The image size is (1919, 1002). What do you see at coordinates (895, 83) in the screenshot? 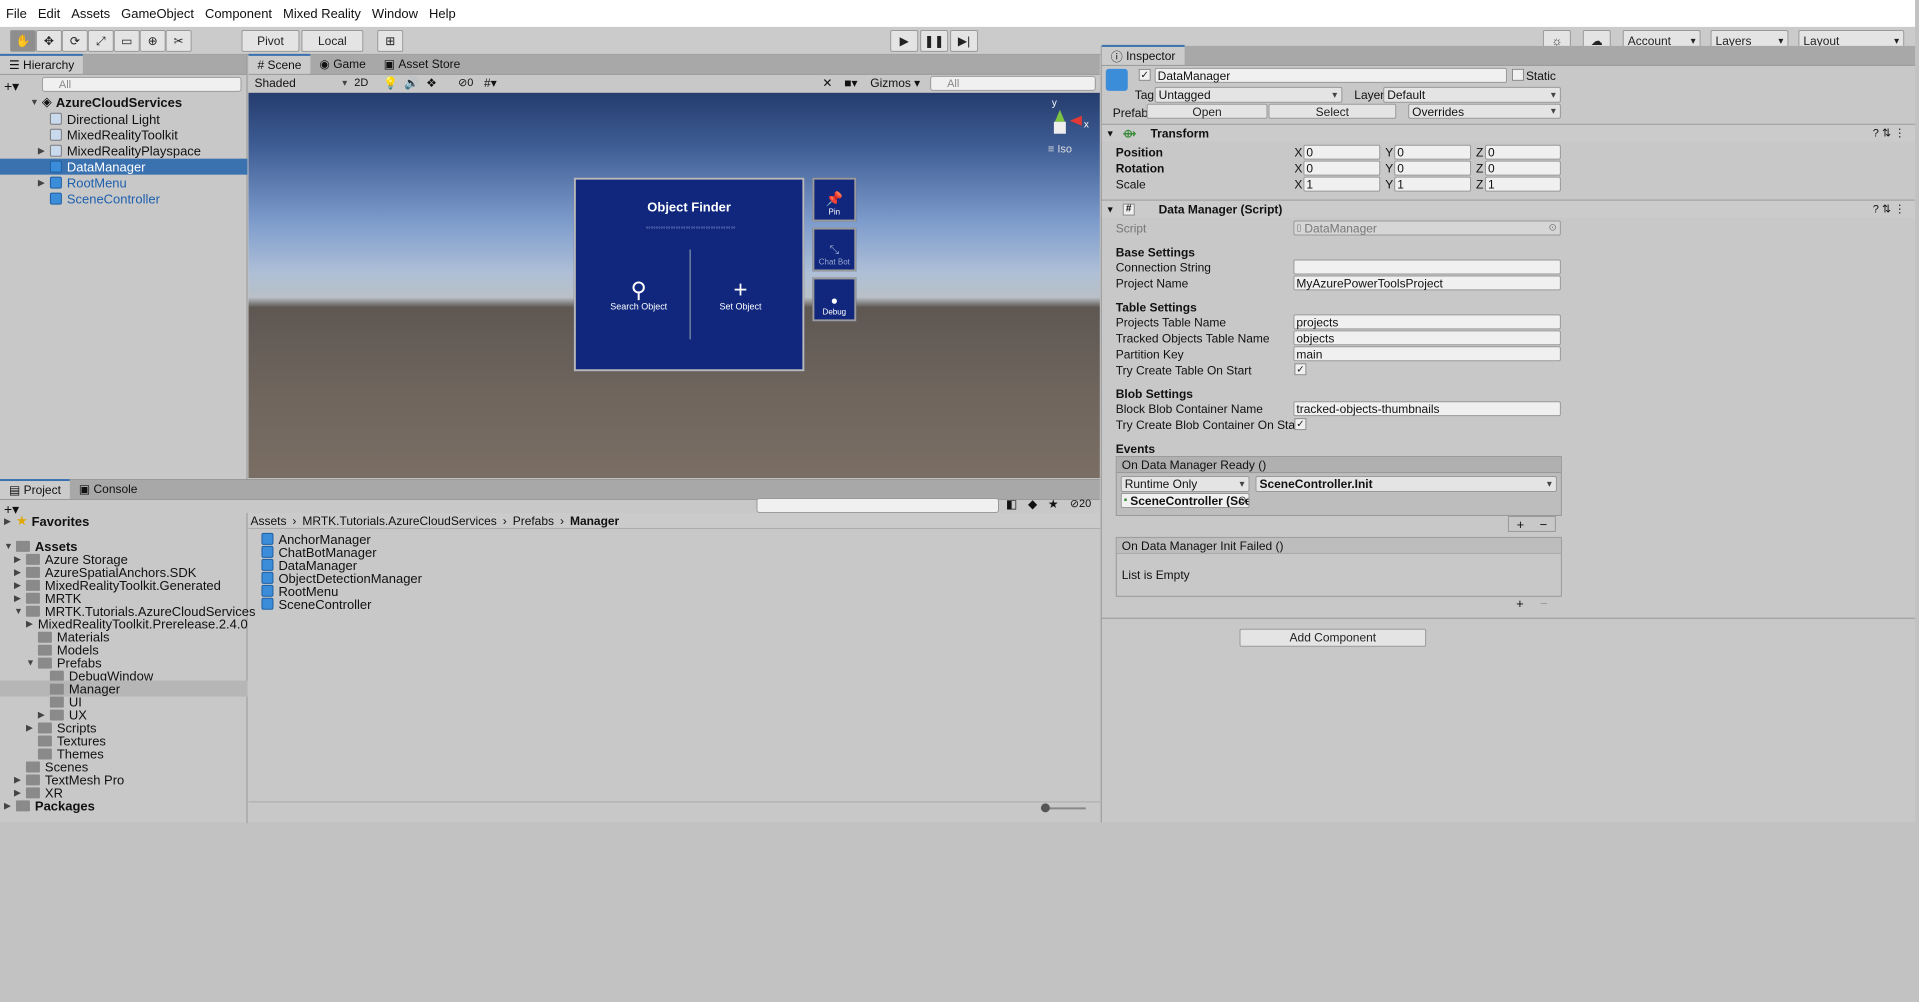
I see `gizmos-dropdown: Gizmos ▾` at bounding box center [895, 83].